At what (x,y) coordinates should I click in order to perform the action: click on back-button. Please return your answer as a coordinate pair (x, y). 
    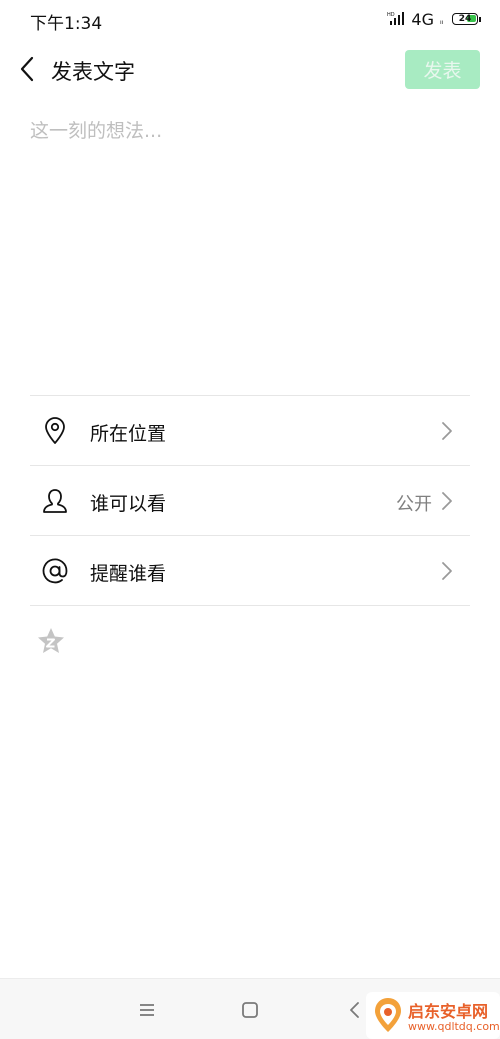
    Looking at the image, I should click on (27, 69).